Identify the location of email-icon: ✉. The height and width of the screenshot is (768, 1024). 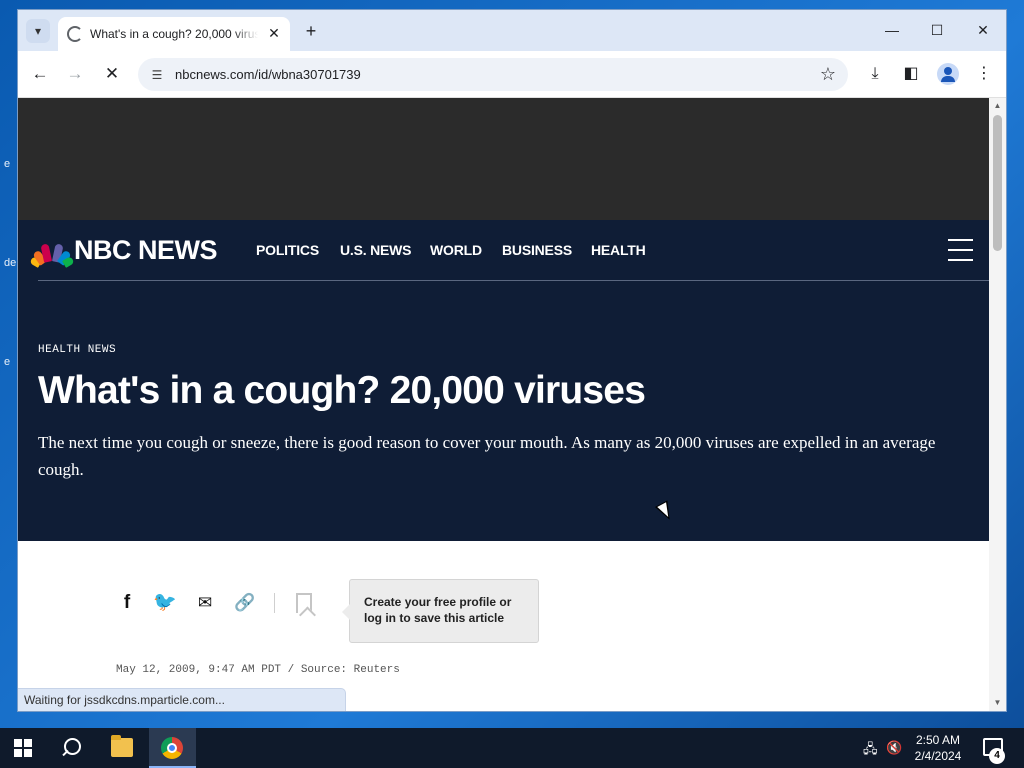
(205, 603).